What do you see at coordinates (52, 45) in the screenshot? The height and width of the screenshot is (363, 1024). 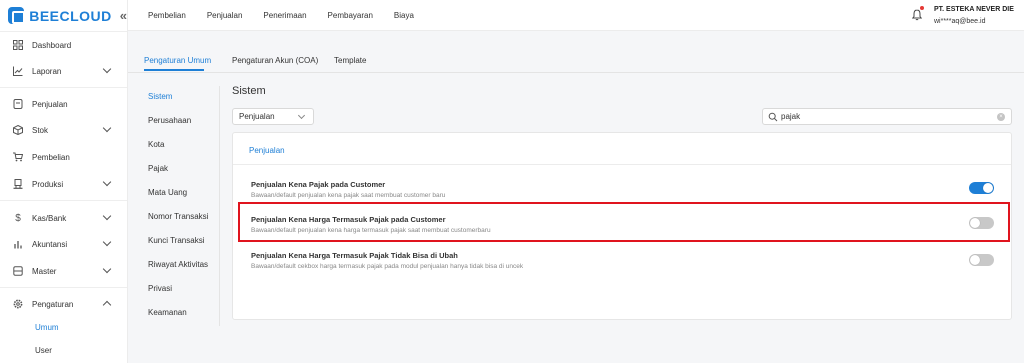 I see `sidebar-item-label: Dashboard` at bounding box center [52, 45].